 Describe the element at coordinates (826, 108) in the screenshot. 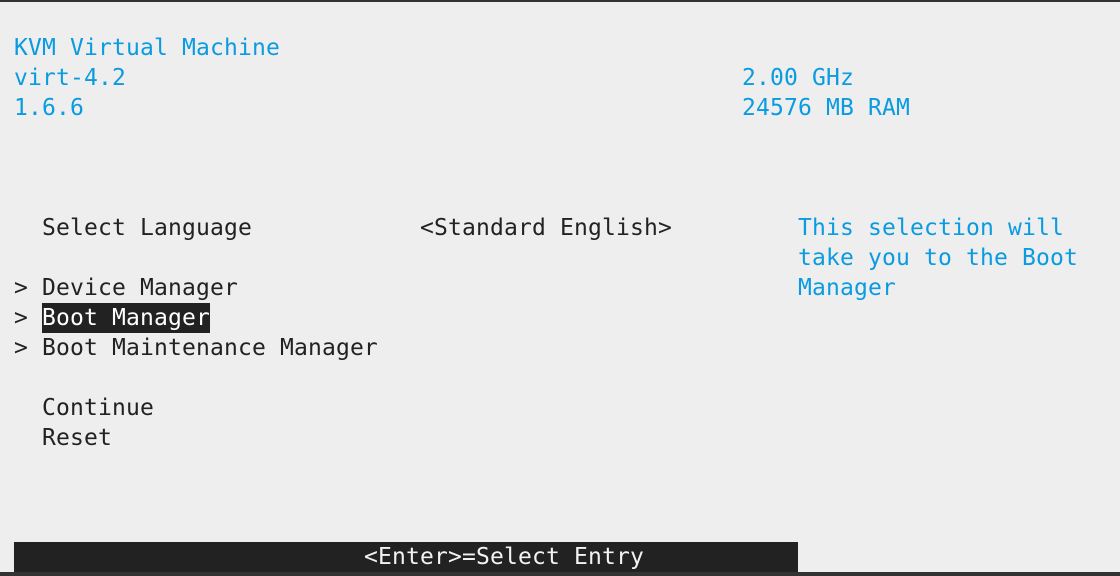

I see `memory-size: 24576 MB RAM` at that location.